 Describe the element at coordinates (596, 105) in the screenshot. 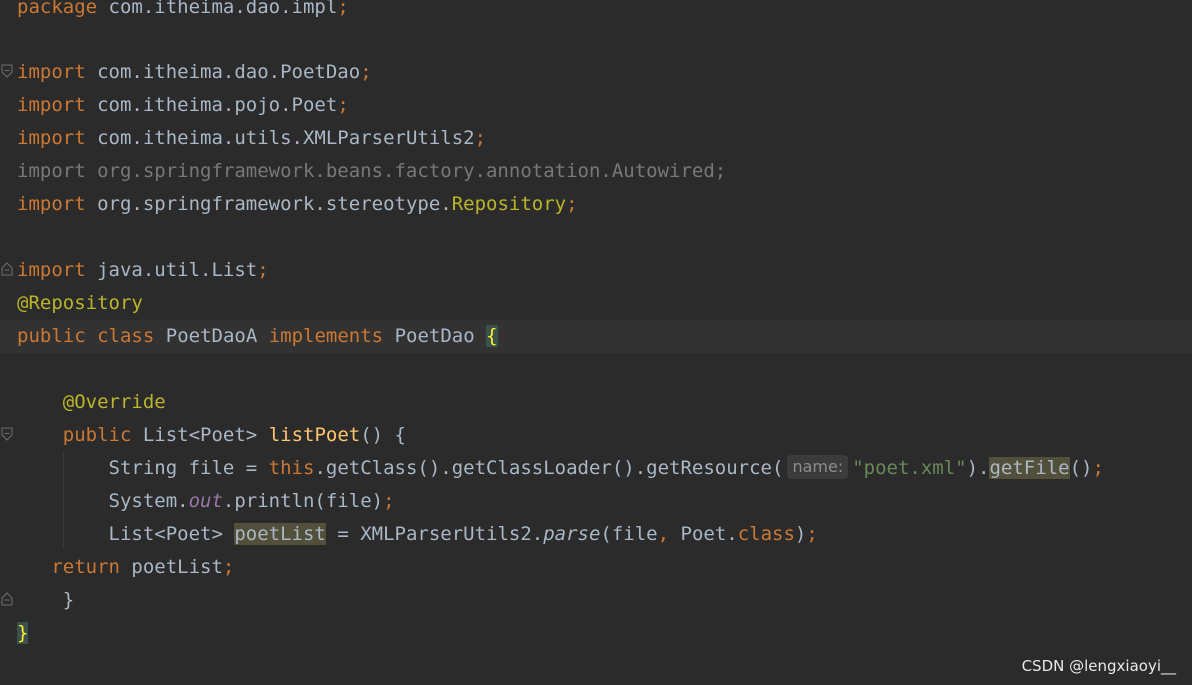

I see `code-line: import com.itheima.pojo.Poet;` at that location.